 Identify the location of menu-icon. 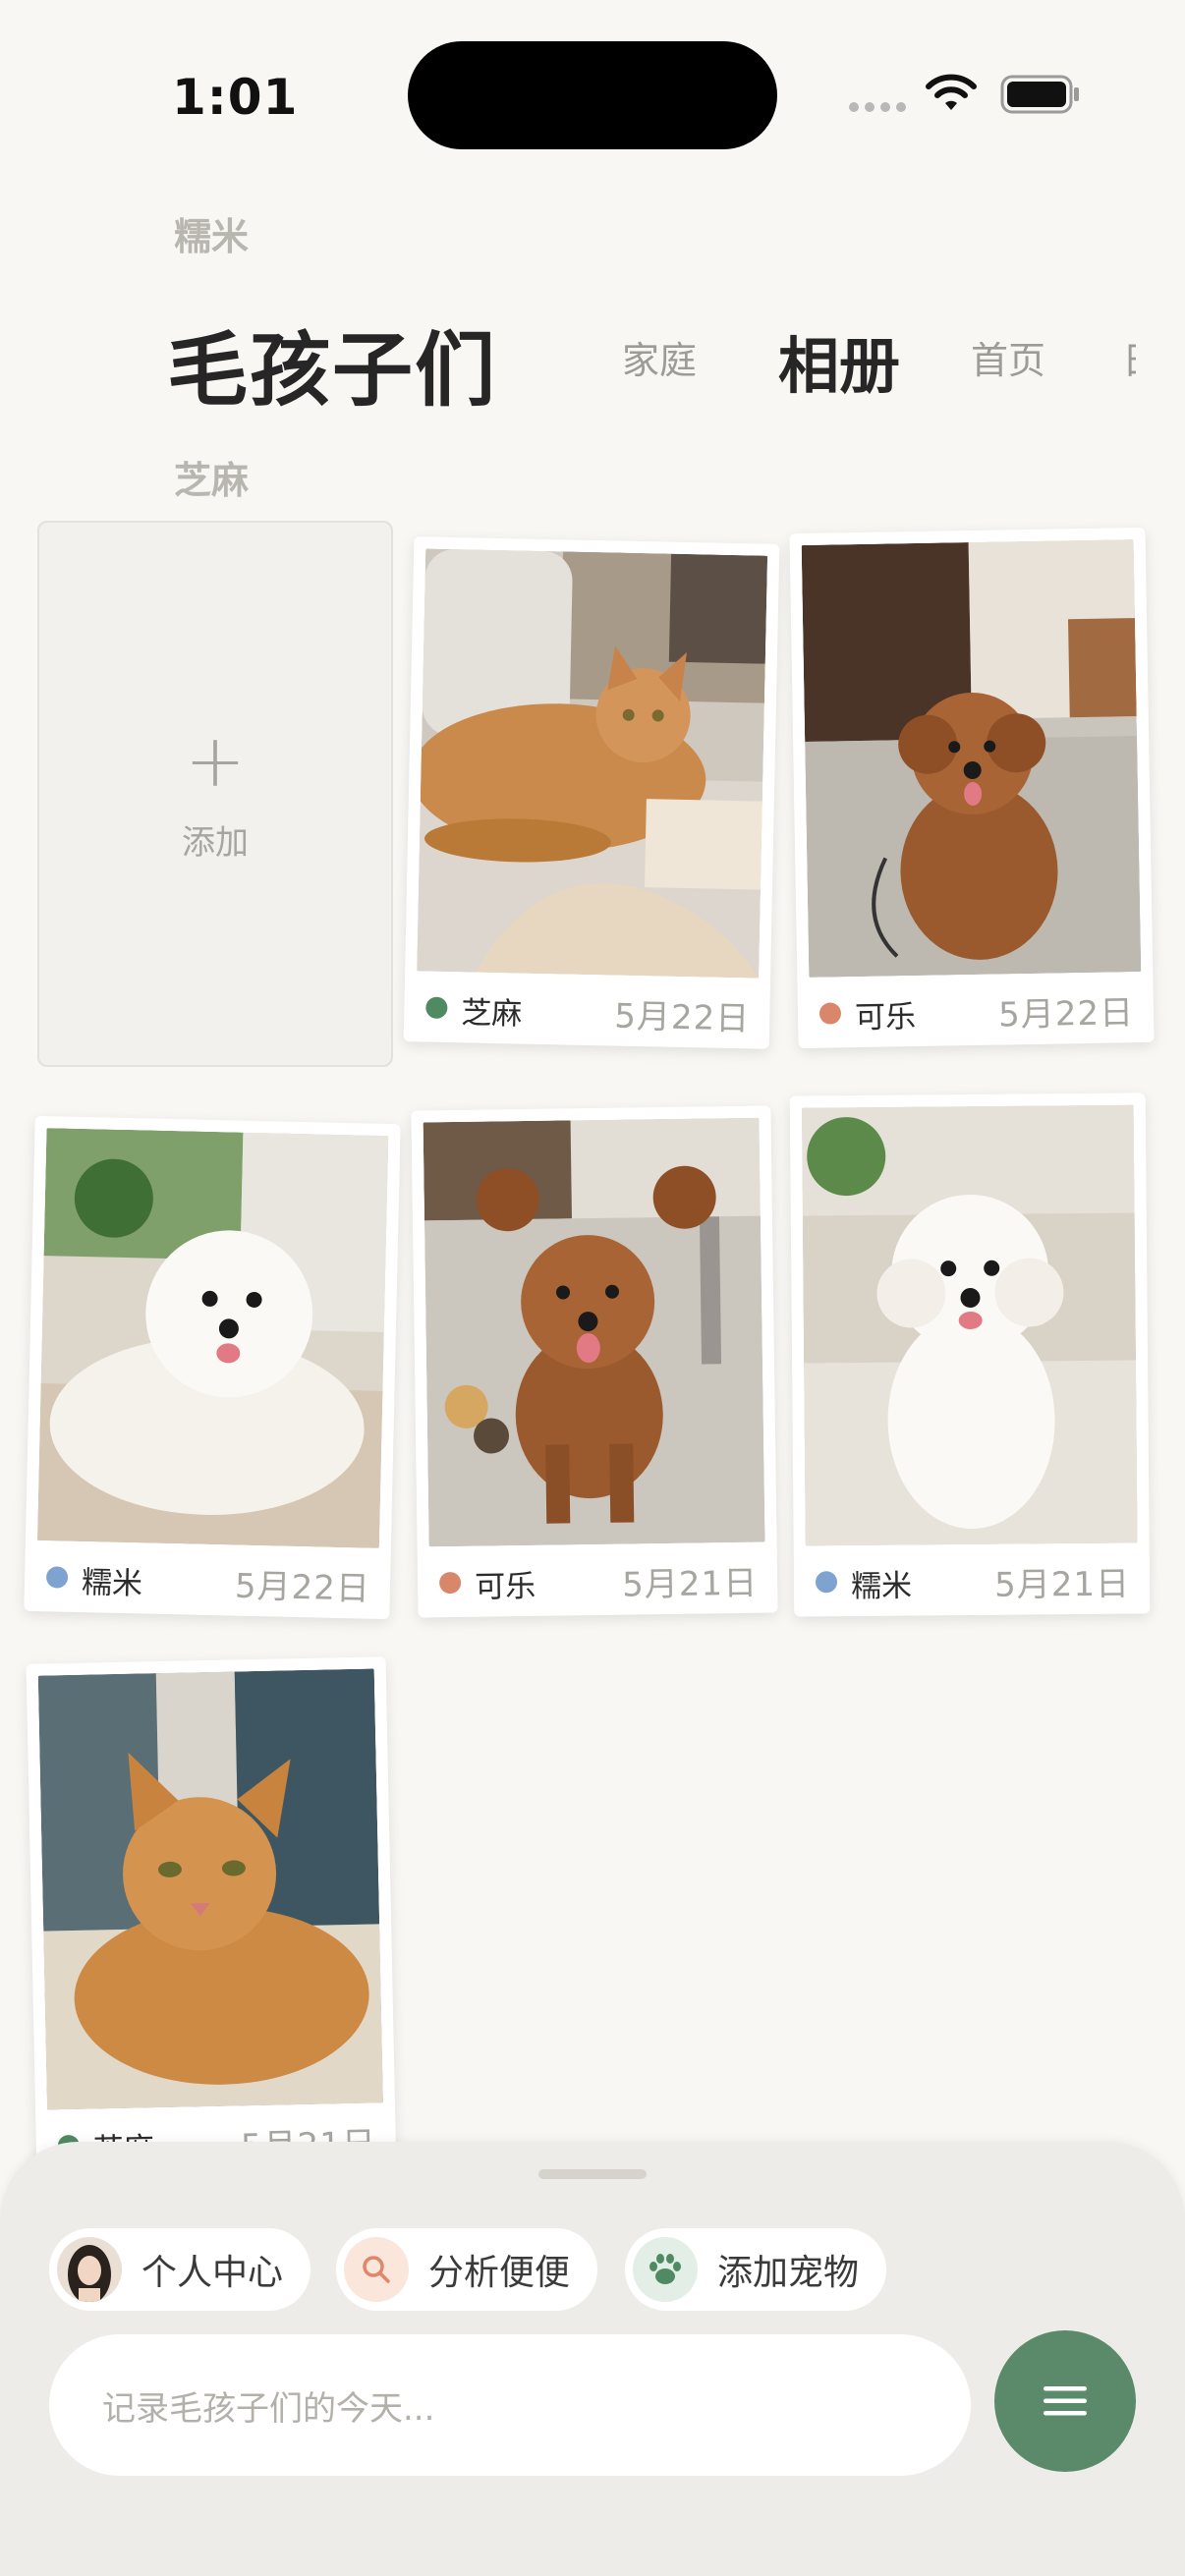
(1065, 2401).